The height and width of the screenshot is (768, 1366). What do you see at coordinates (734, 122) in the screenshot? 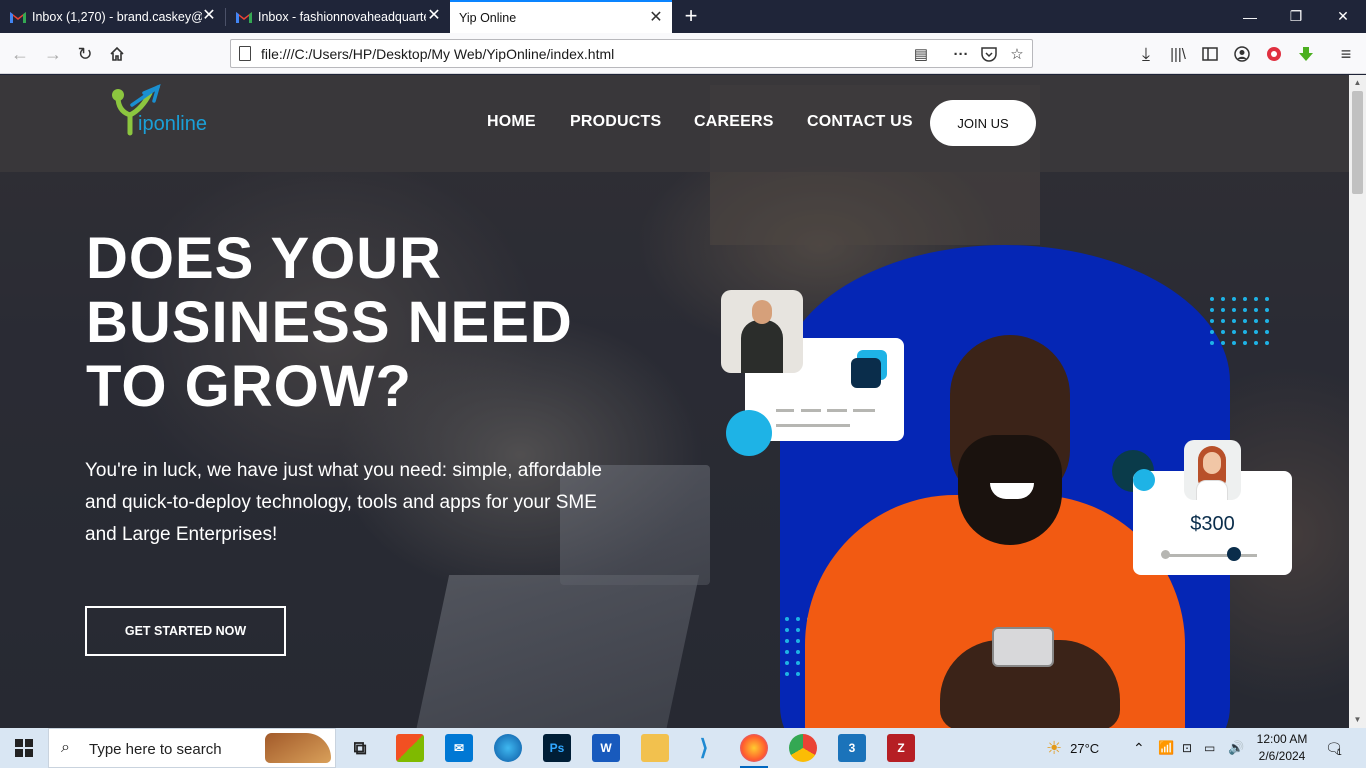
I see `nav-careers: CAREERS` at bounding box center [734, 122].